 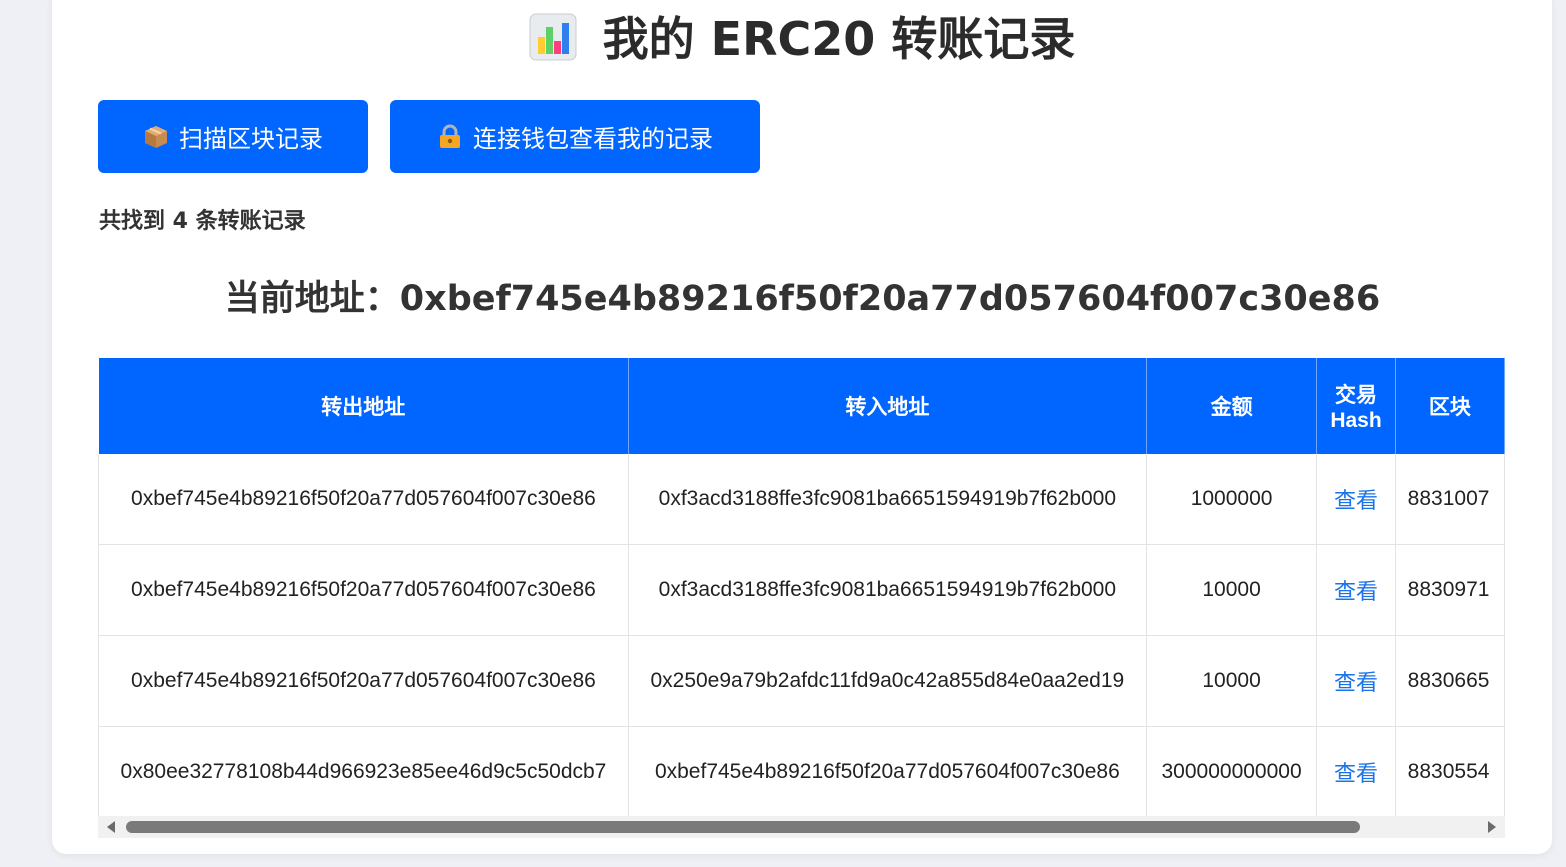 What do you see at coordinates (887, 406) in the screenshot?
I see `col-header-to: 转入地址` at bounding box center [887, 406].